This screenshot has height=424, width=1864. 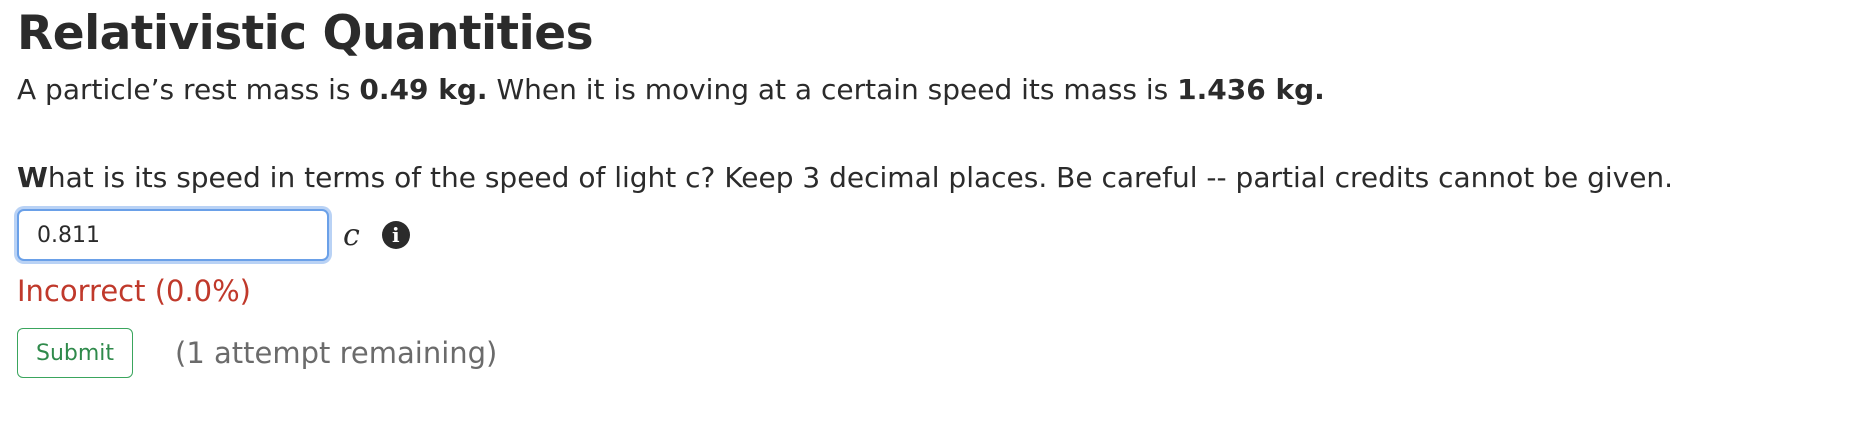 I want to click on answer-row: c i, so click(x=213, y=235).